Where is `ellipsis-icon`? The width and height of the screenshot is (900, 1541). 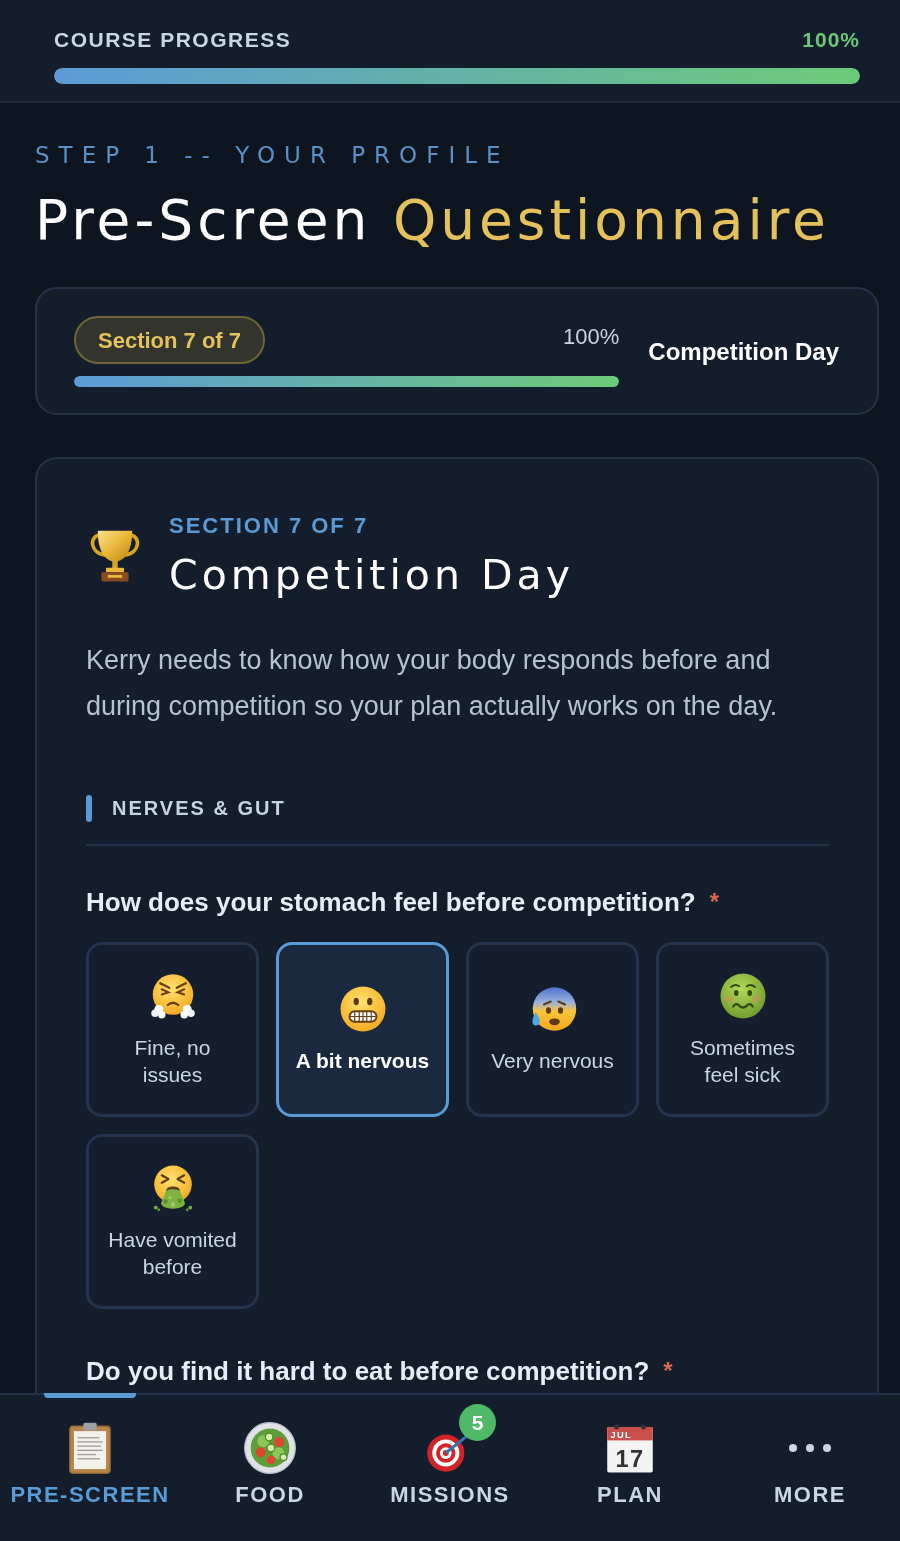 ellipsis-icon is located at coordinates (810, 1448).